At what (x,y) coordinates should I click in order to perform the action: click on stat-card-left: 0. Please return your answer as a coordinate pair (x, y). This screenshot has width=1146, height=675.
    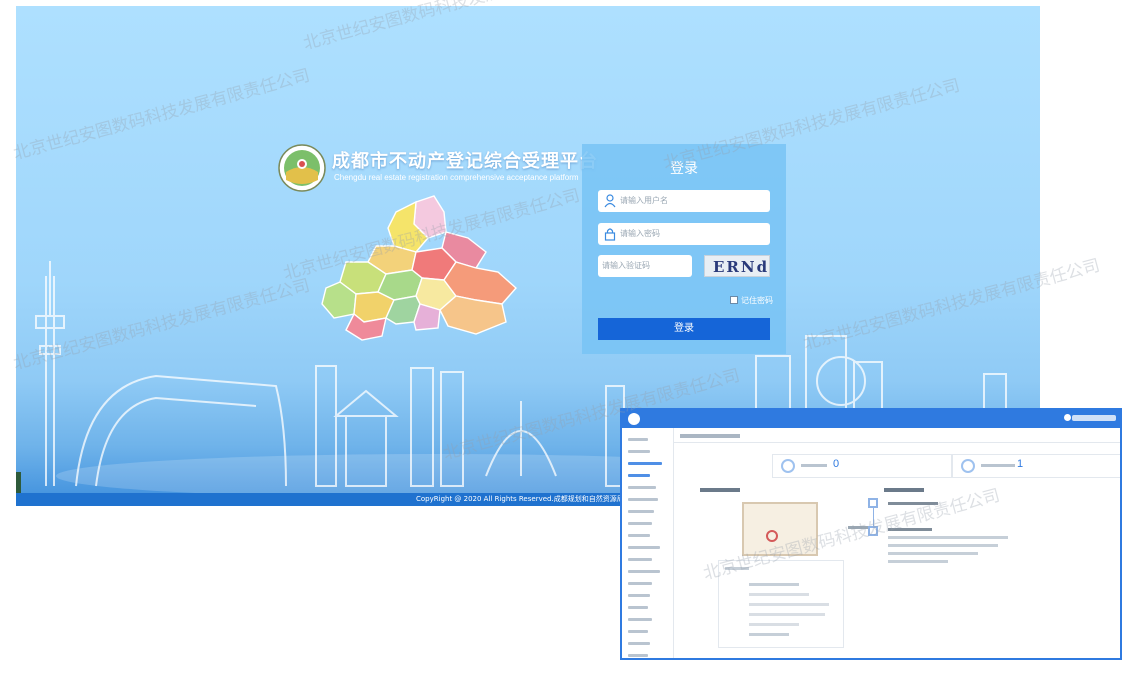
    Looking at the image, I should click on (862, 466).